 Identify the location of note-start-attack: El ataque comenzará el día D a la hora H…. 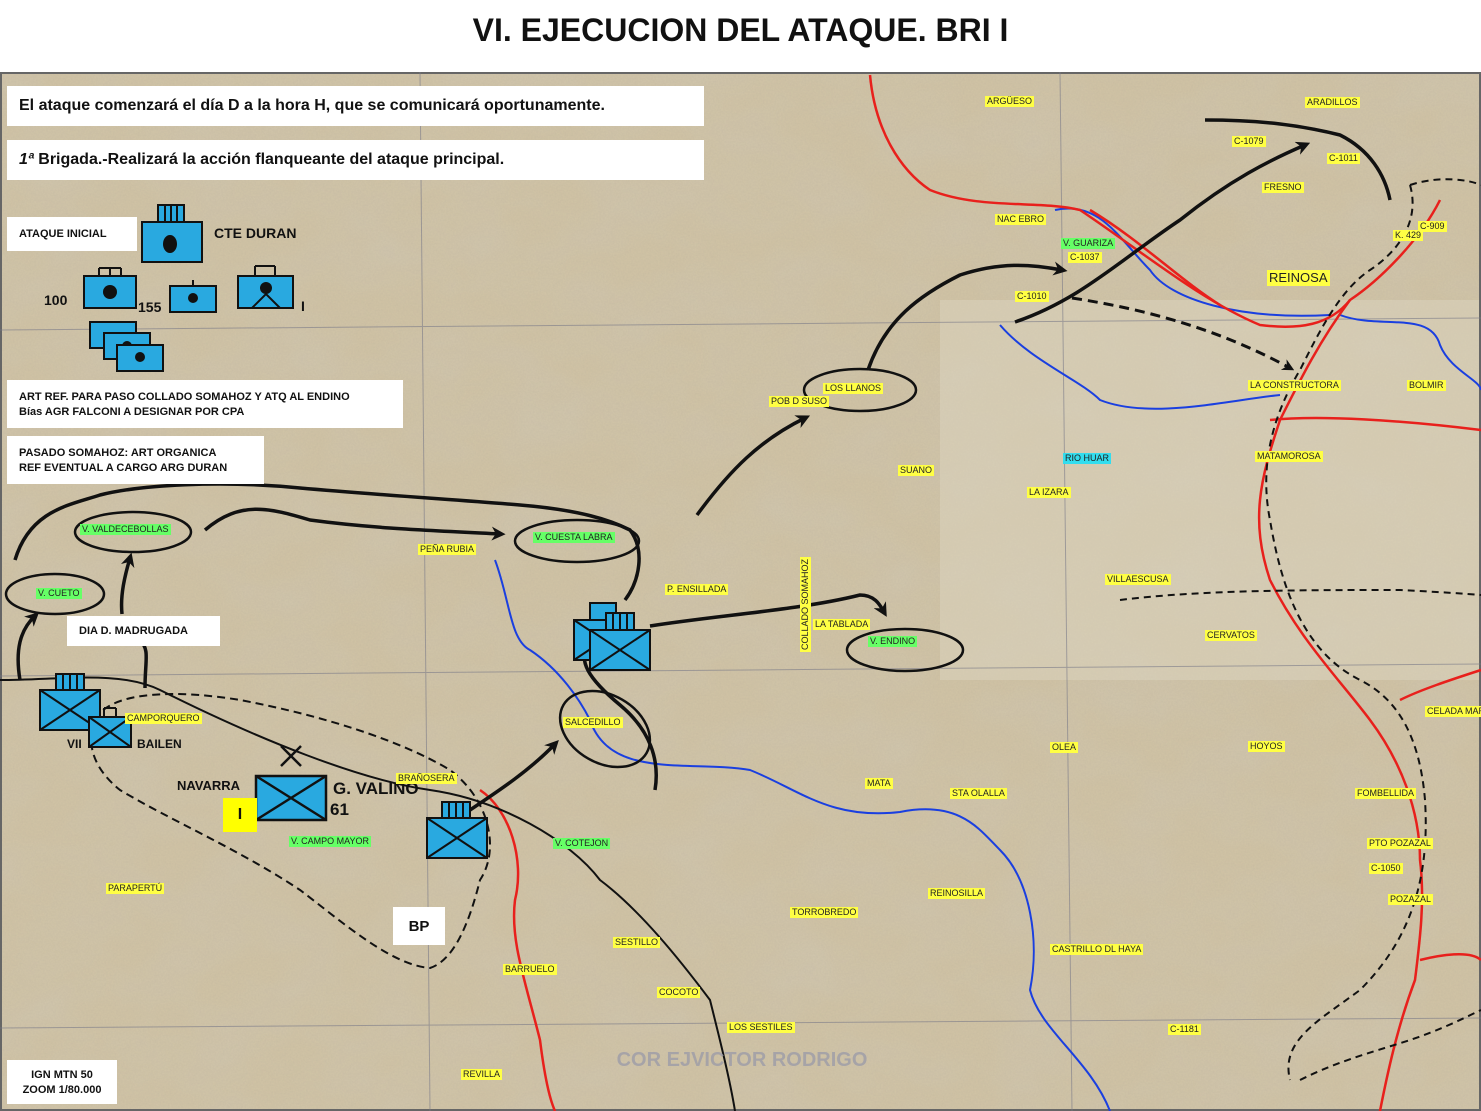
(355, 106).